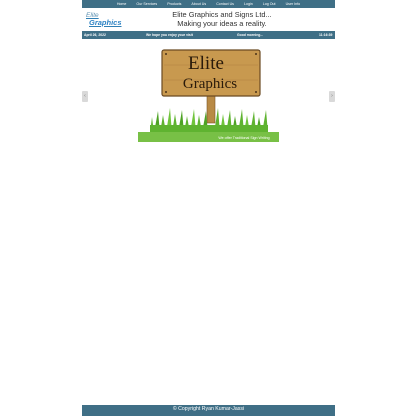  I want to click on welcome-message: We hope you enjoy your visit, so click(169, 35).